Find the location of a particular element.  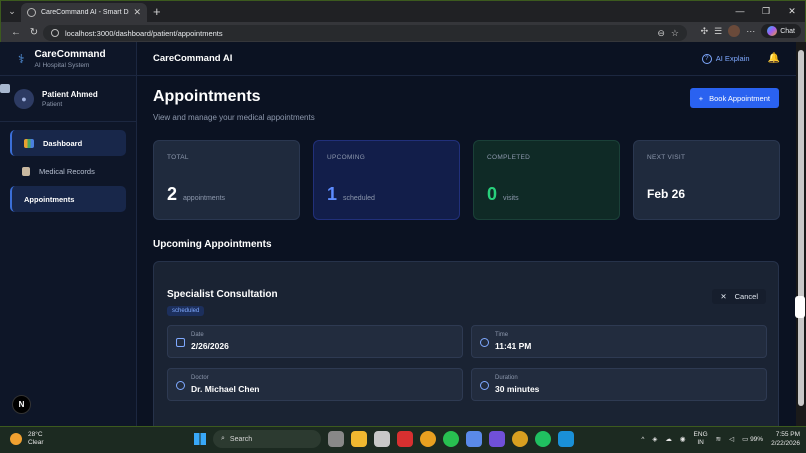

whatsapp-icon is located at coordinates (451, 439).